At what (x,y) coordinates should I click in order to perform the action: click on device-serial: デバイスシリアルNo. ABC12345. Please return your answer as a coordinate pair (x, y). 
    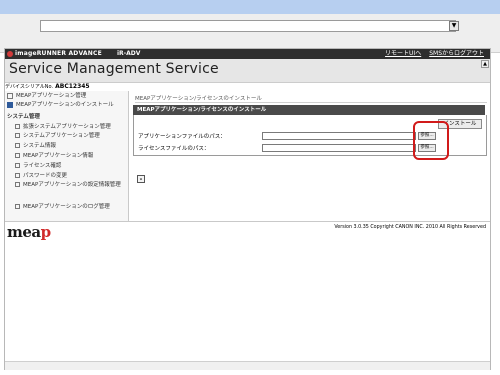
    Looking at the image, I should click on (66, 87).